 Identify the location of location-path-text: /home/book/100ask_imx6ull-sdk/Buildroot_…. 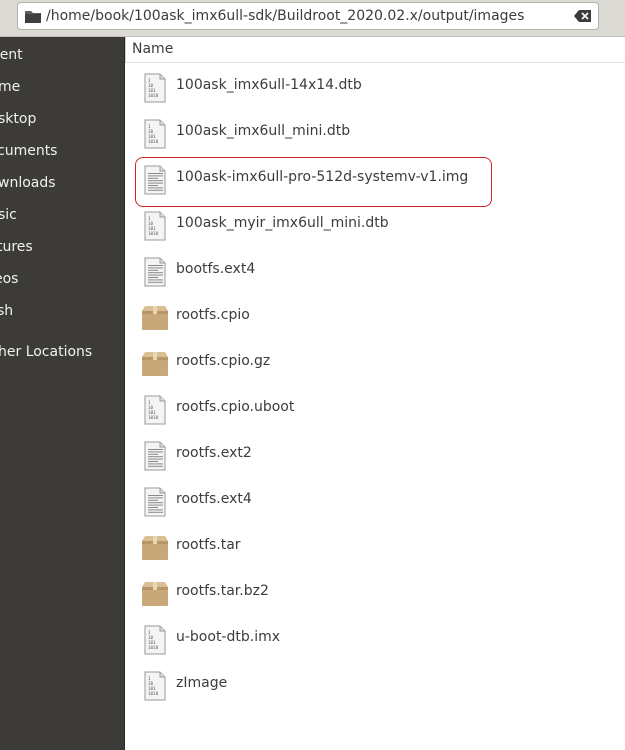
(310, 16).